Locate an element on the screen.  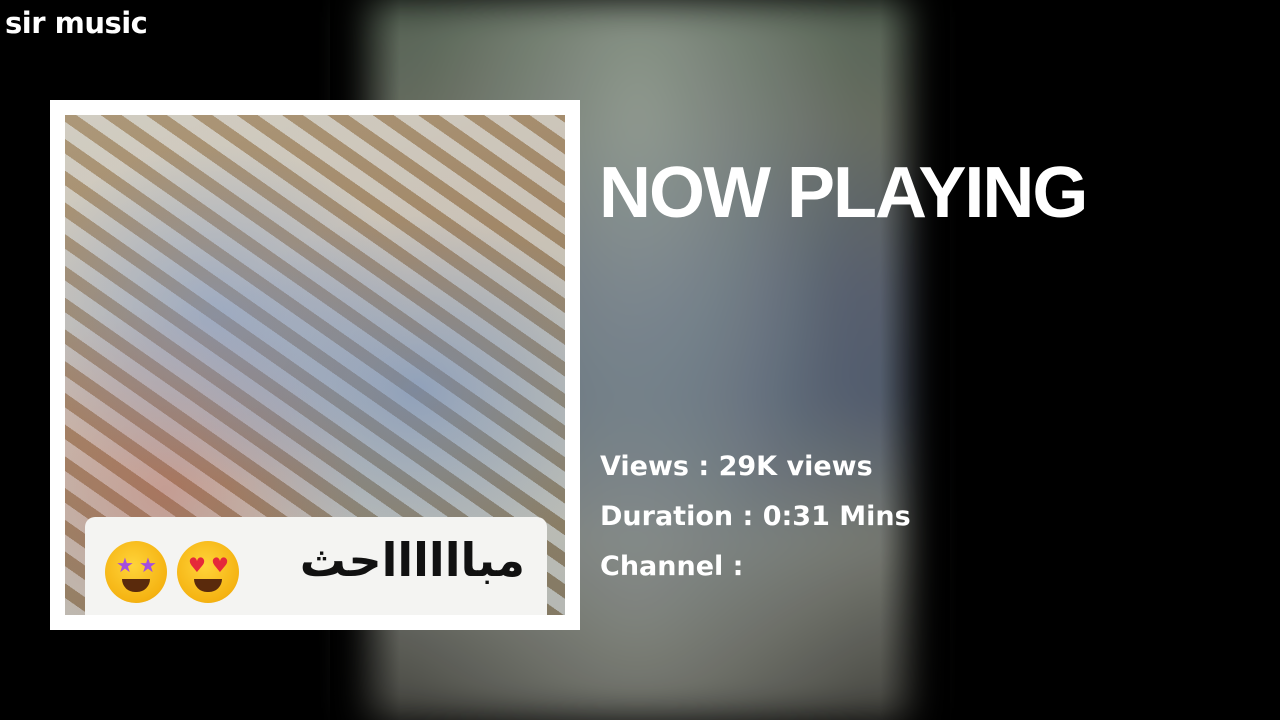
now-playing-heading: NOW PLAYING is located at coordinates (843, 193).